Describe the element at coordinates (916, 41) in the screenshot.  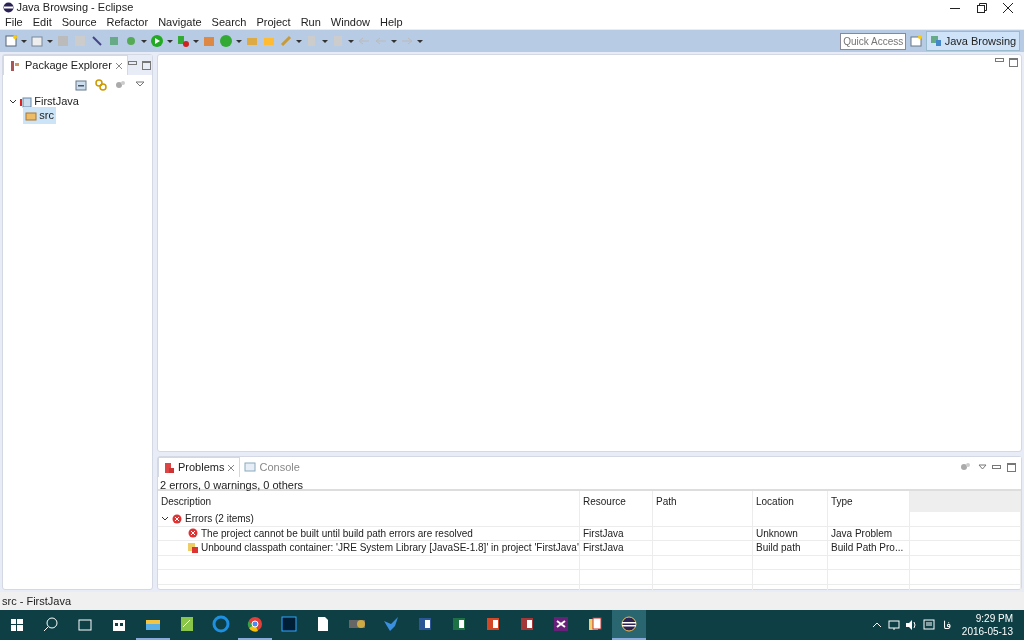
I see `open-perspective-icon` at that location.